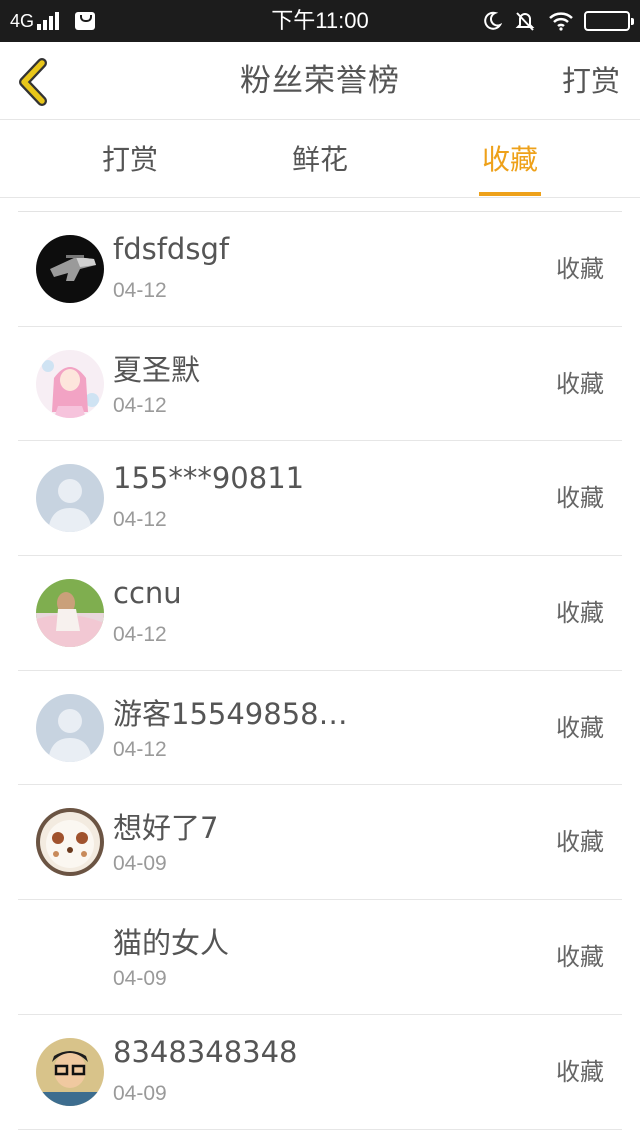  Describe the element at coordinates (591, 81) in the screenshot. I see `reward-button: 打赏` at that location.